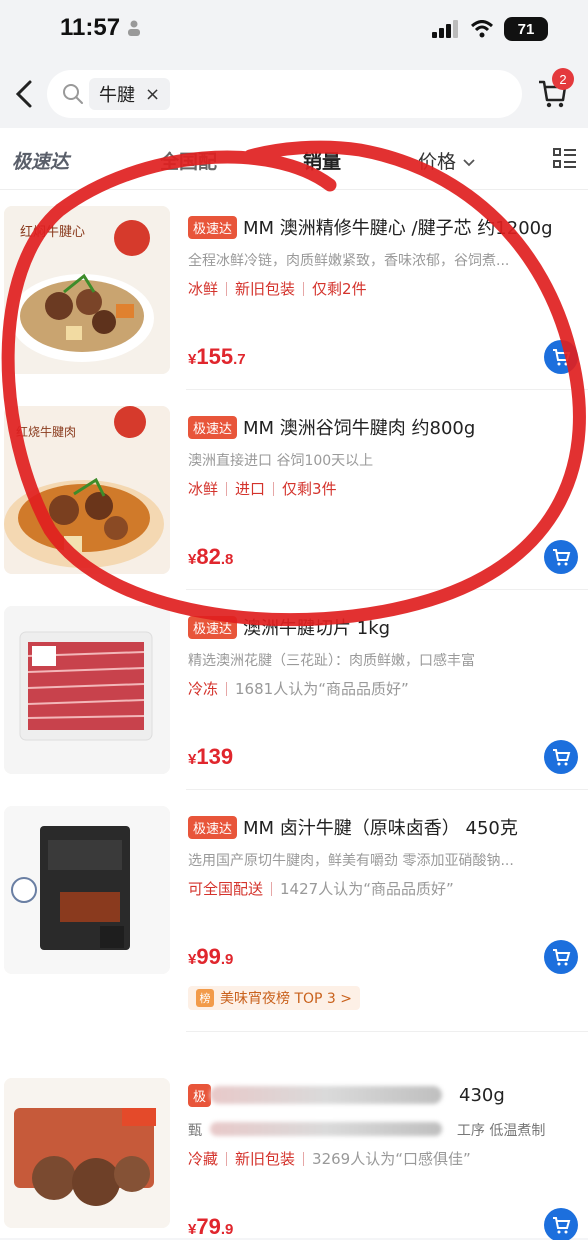 The width and height of the screenshot is (588, 1240). What do you see at coordinates (359, 428) in the screenshot?
I see `product-title: MM 澳洲谷饲牛腱肉 约800g` at bounding box center [359, 428].